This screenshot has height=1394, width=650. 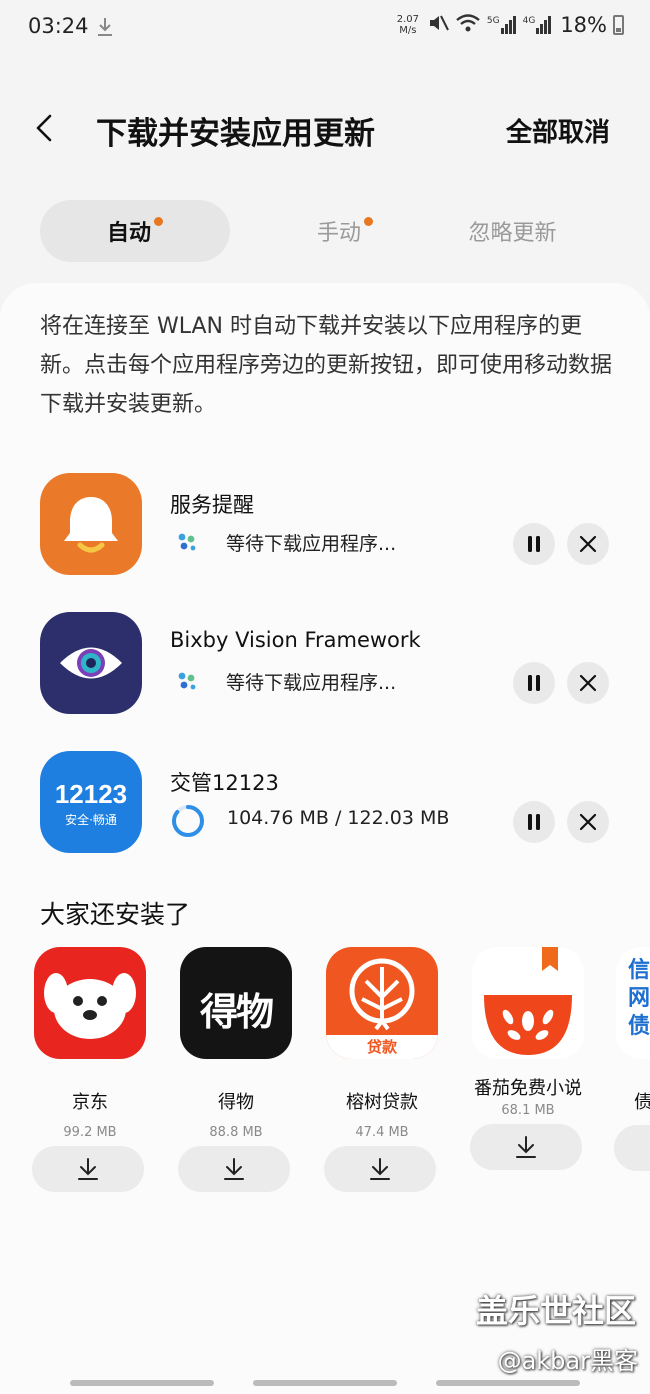 What do you see at coordinates (236, 1003) in the screenshot?
I see `dewu-app-icon: 得物` at bounding box center [236, 1003].